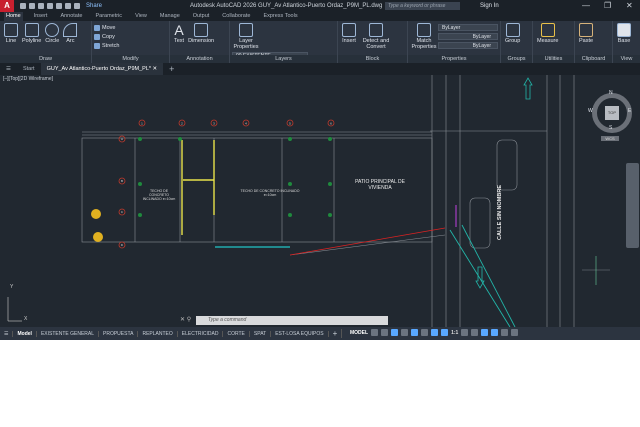 The width and height of the screenshot is (640, 427). What do you see at coordinates (553, 59) in the screenshot?
I see `utilities-panel-title: Utilities` at bounding box center [553, 59].